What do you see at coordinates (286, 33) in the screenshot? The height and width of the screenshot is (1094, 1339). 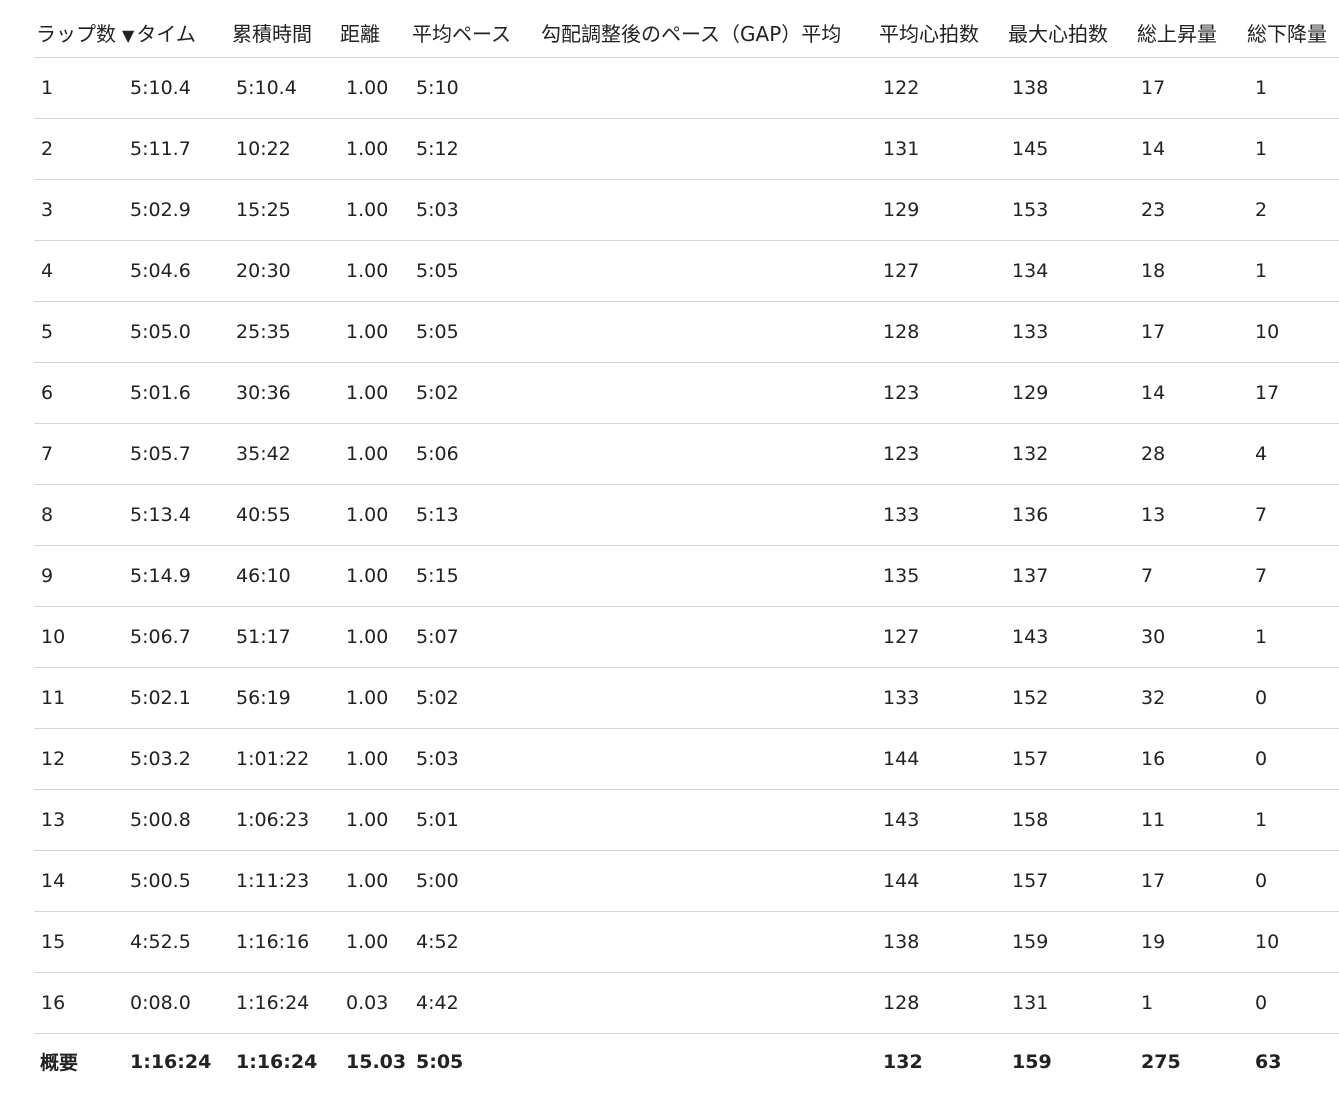 I see `header-cumulative: 累積時間` at bounding box center [286, 33].